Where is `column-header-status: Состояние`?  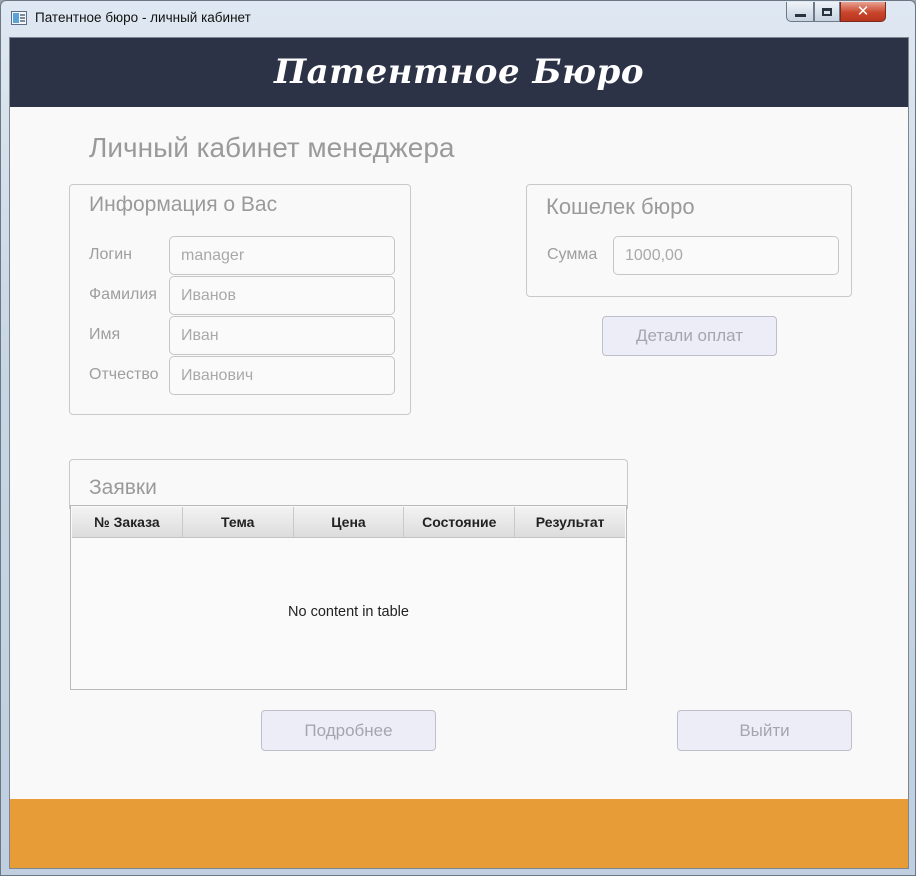
column-header-status: Состояние is located at coordinates (460, 522).